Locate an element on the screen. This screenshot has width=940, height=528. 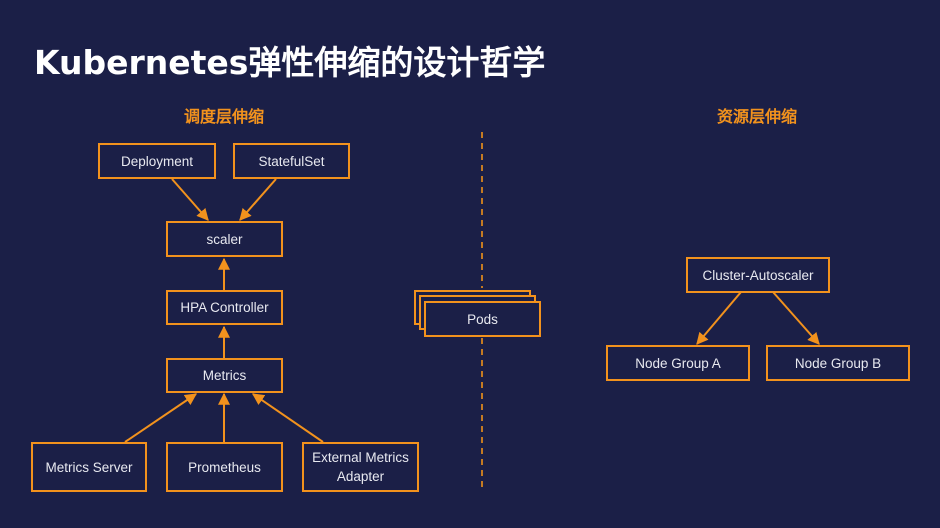
edge-metricsserver-metrics is located at coordinates (160, 418).